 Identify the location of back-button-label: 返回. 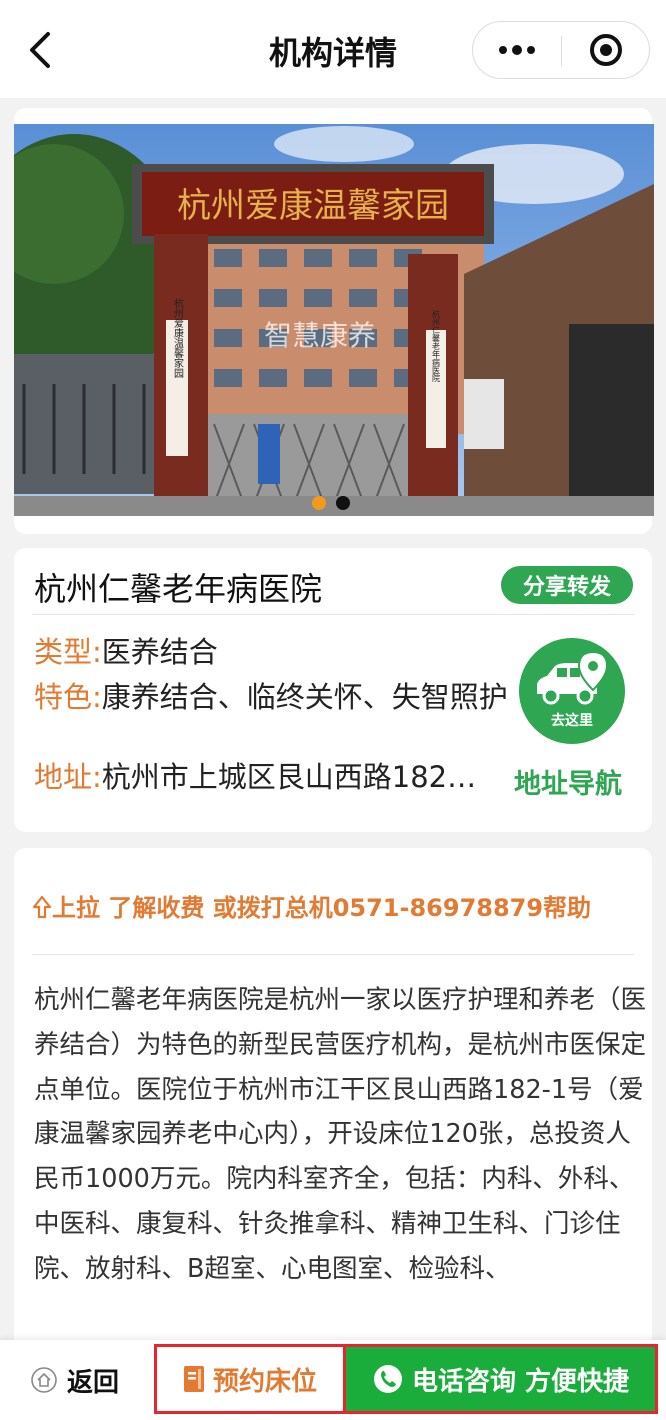
(92, 1382).